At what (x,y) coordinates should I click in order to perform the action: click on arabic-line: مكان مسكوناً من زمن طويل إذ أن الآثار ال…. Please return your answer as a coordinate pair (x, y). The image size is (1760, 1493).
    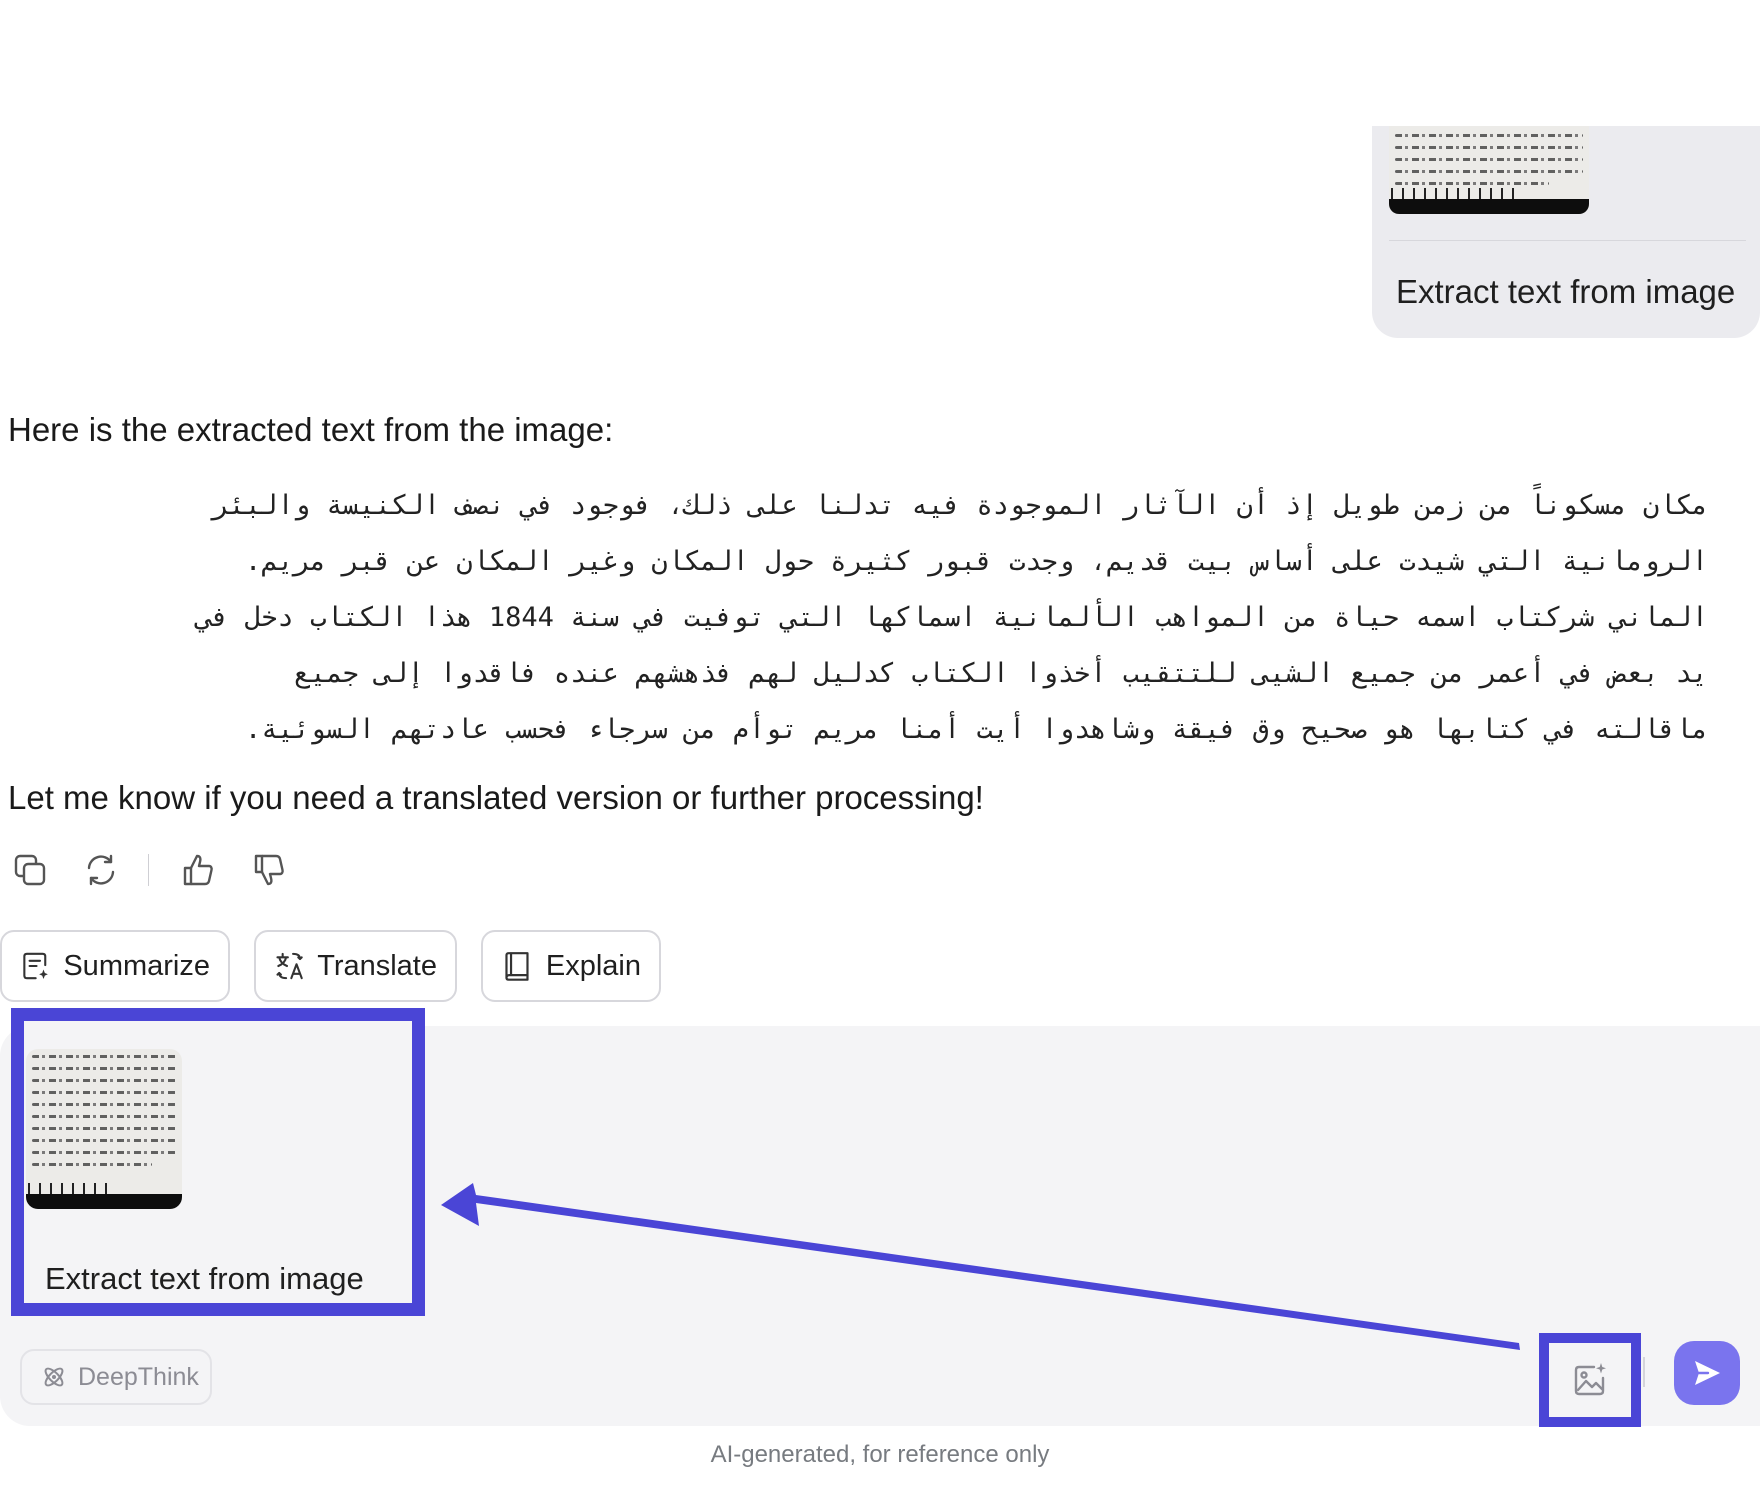
    Looking at the image, I should click on (960, 505).